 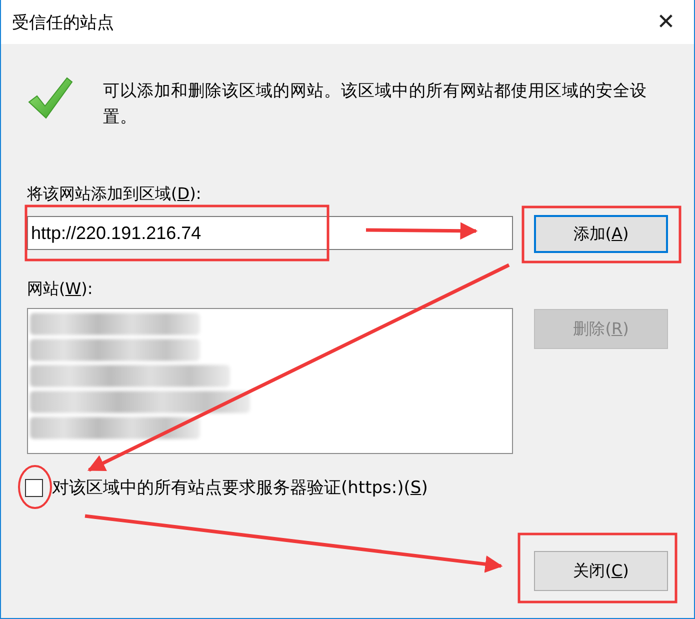 I want to click on add-button: 添加(A), so click(x=601, y=234).